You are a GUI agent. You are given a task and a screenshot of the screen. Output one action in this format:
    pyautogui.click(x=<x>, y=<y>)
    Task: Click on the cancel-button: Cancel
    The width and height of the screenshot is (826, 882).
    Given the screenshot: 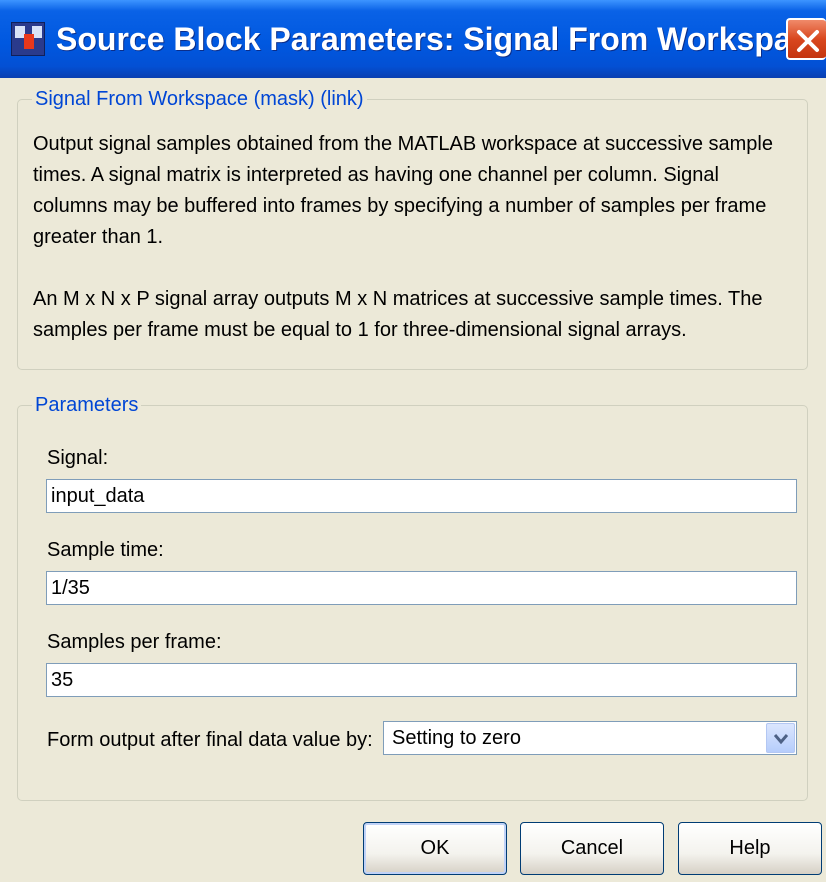 What is the action you would take?
    pyautogui.click(x=592, y=848)
    